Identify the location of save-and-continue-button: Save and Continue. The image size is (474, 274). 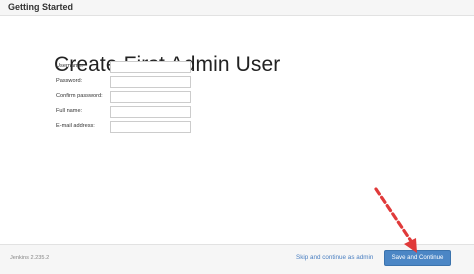
(417, 258).